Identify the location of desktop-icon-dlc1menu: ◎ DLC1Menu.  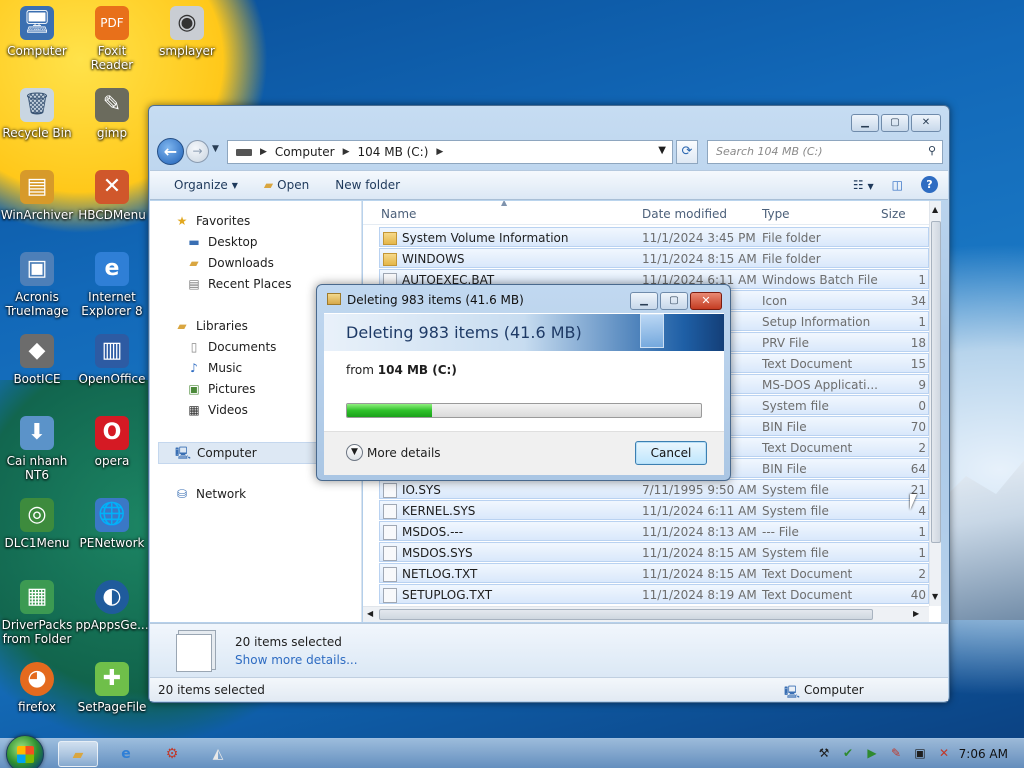
(37, 524).